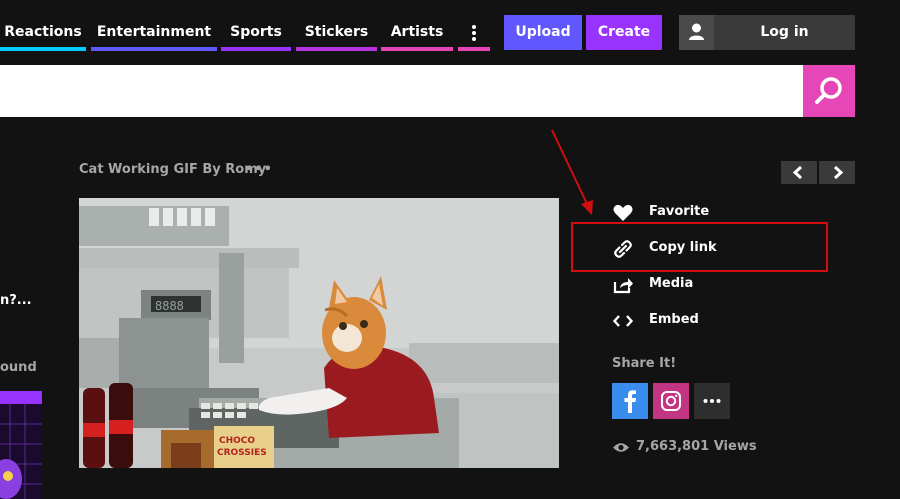 Image resolution: width=900 pixels, height=499 pixels. Describe the element at coordinates (623, 321) in the screenshot. I see `code-brackets-icon` at that location.